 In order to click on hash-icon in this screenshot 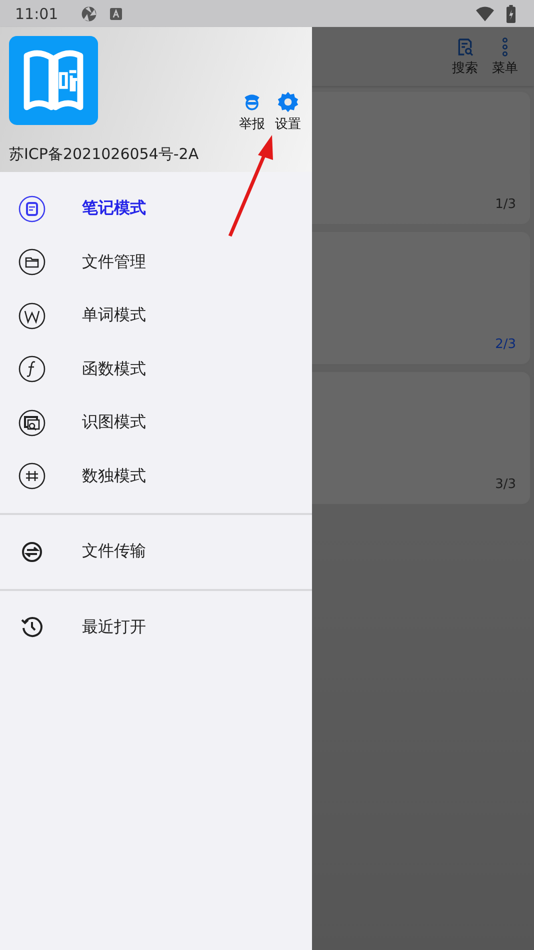, I will do `click(32, 476)`.